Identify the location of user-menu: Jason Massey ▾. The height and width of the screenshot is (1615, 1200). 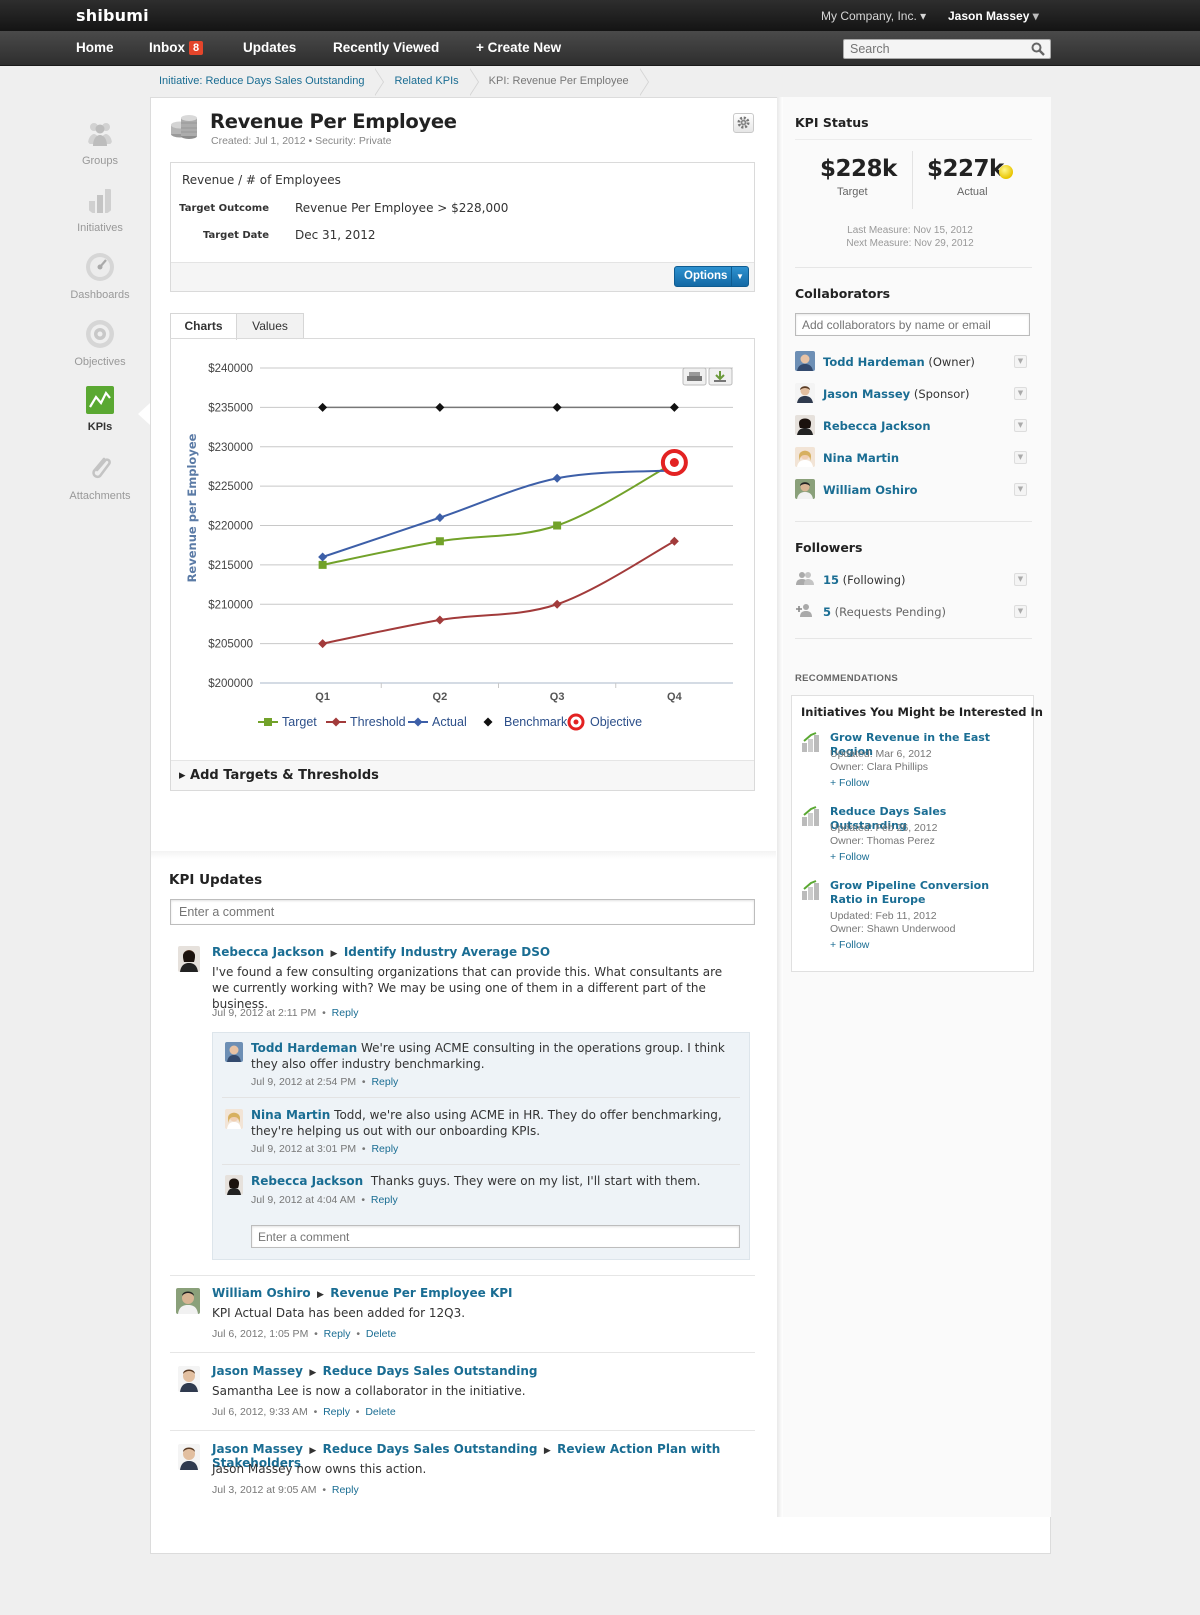
(993, 16).